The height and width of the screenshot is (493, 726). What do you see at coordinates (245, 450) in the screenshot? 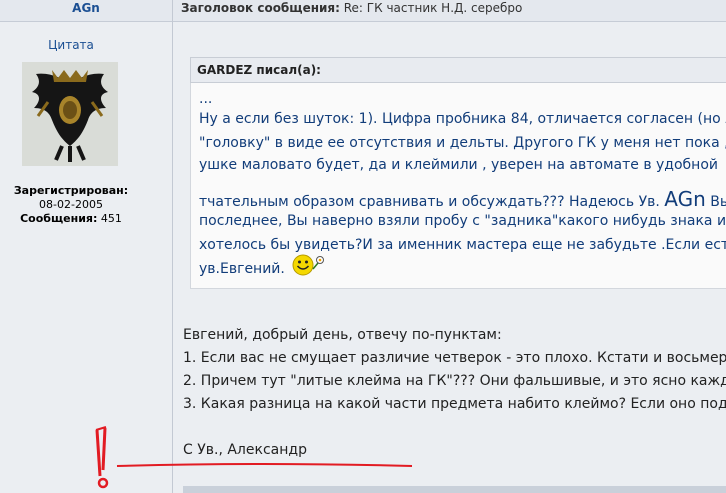
I see `reply-signature: С Ув., Александр` at bounding box center [245, 450].